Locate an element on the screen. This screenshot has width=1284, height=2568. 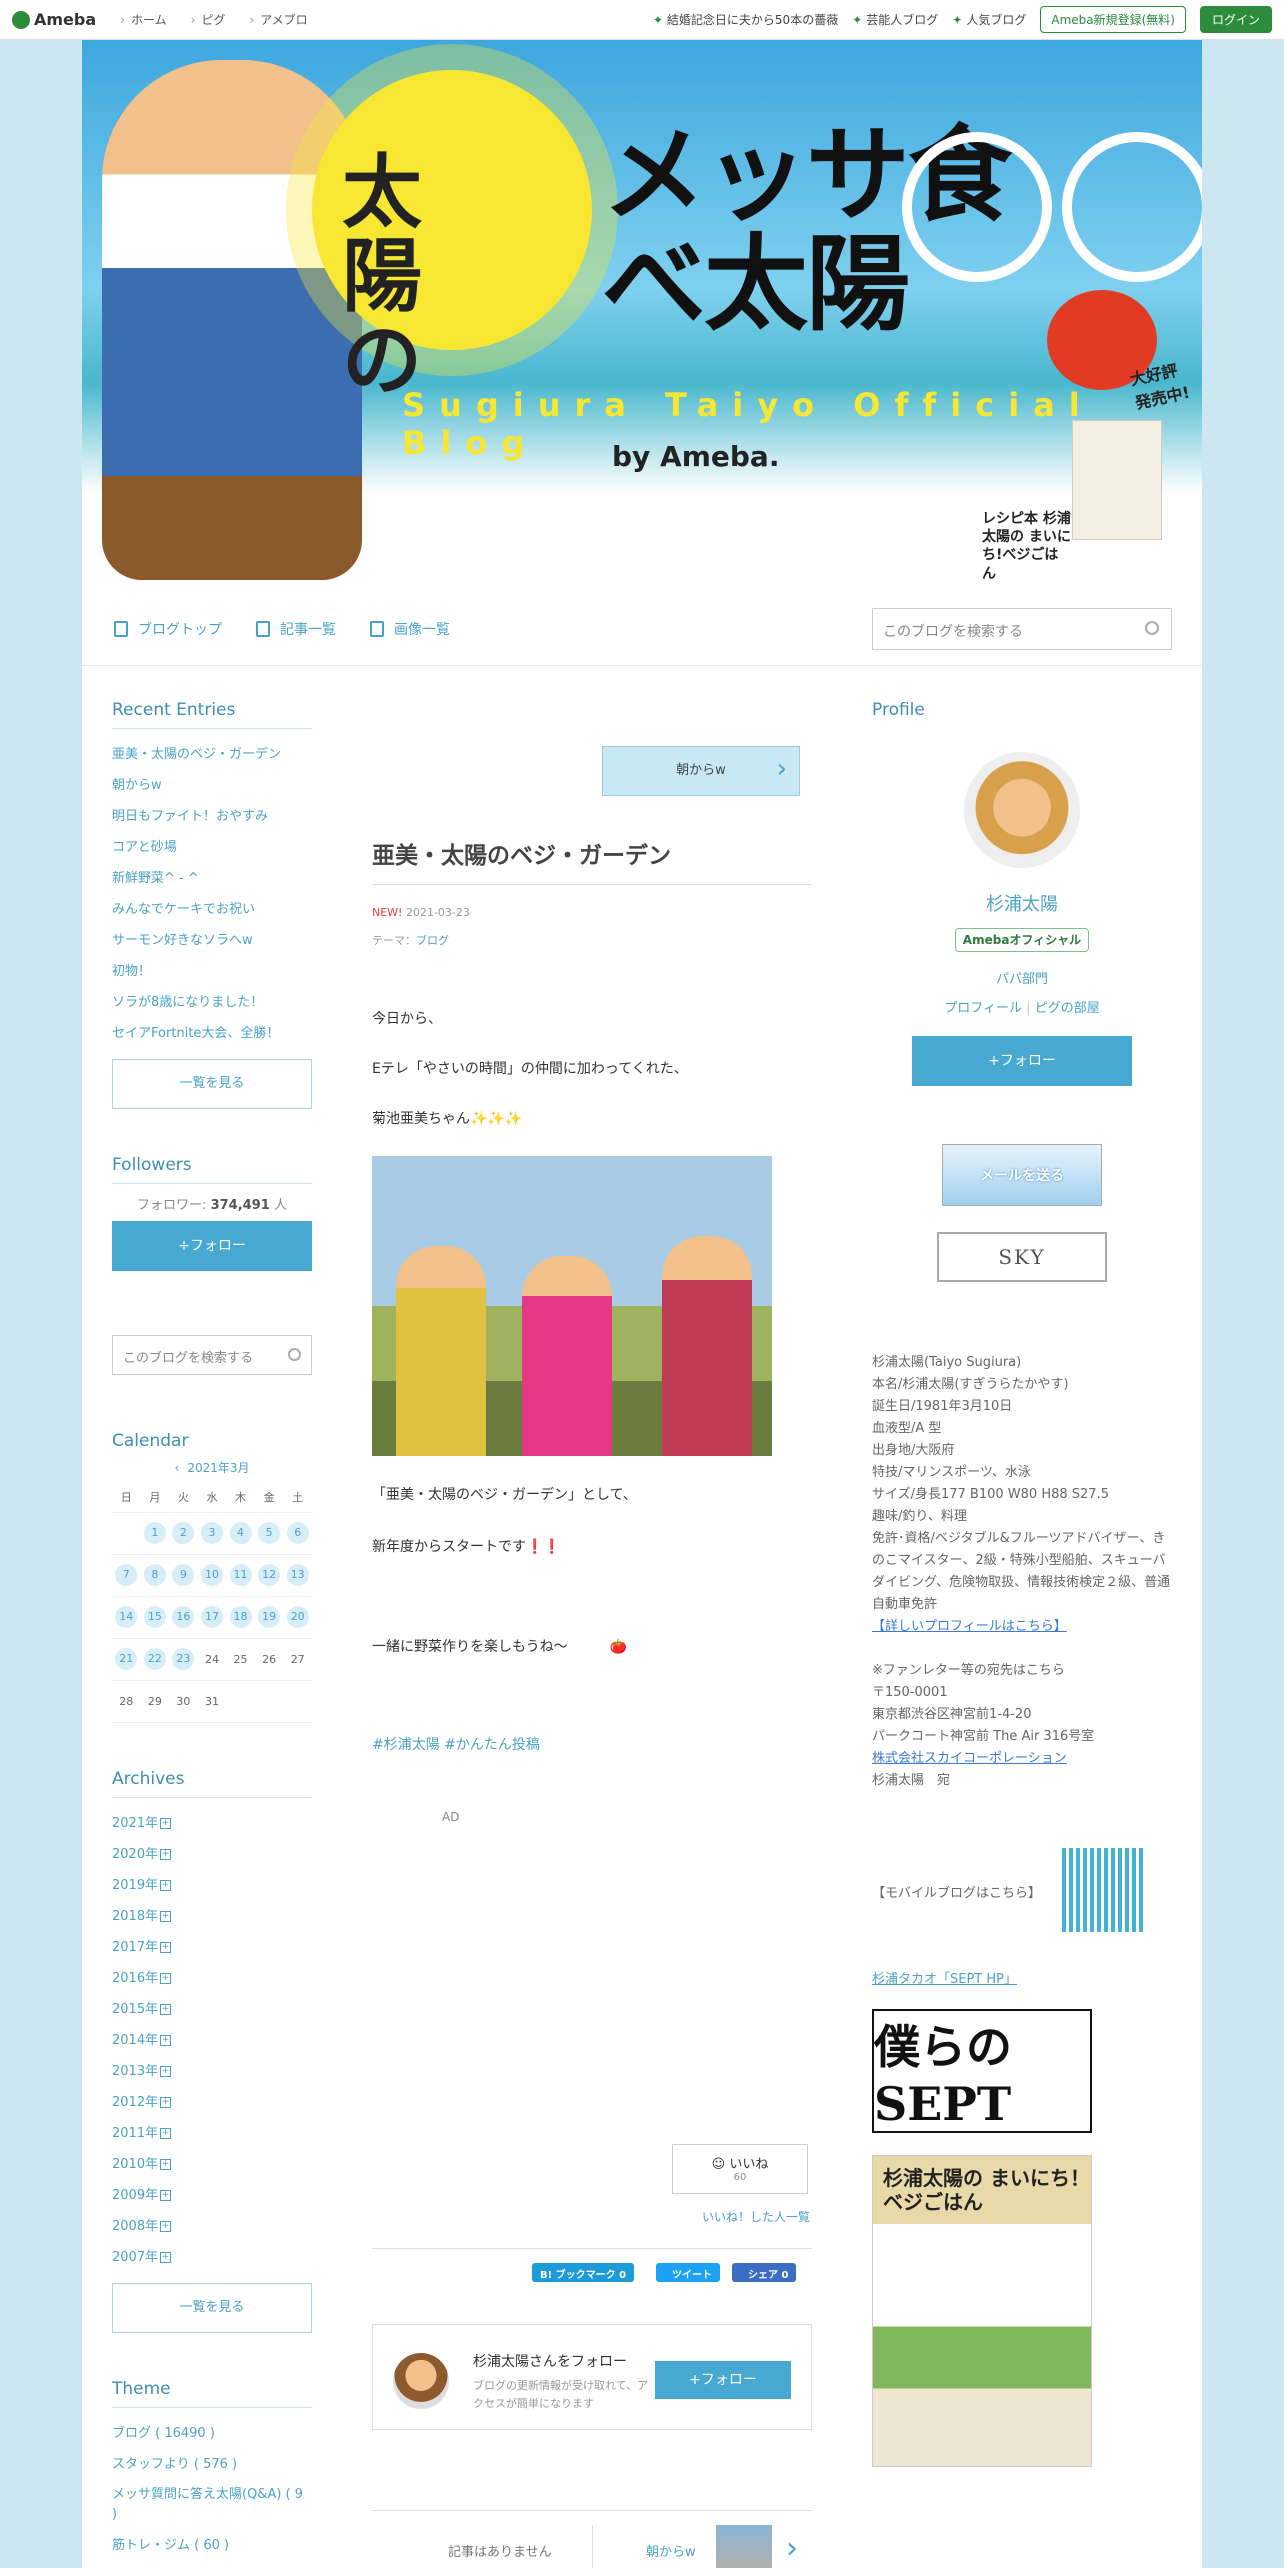
archives-more-button: 一覧を見る is located at coordinates (212, 2307).